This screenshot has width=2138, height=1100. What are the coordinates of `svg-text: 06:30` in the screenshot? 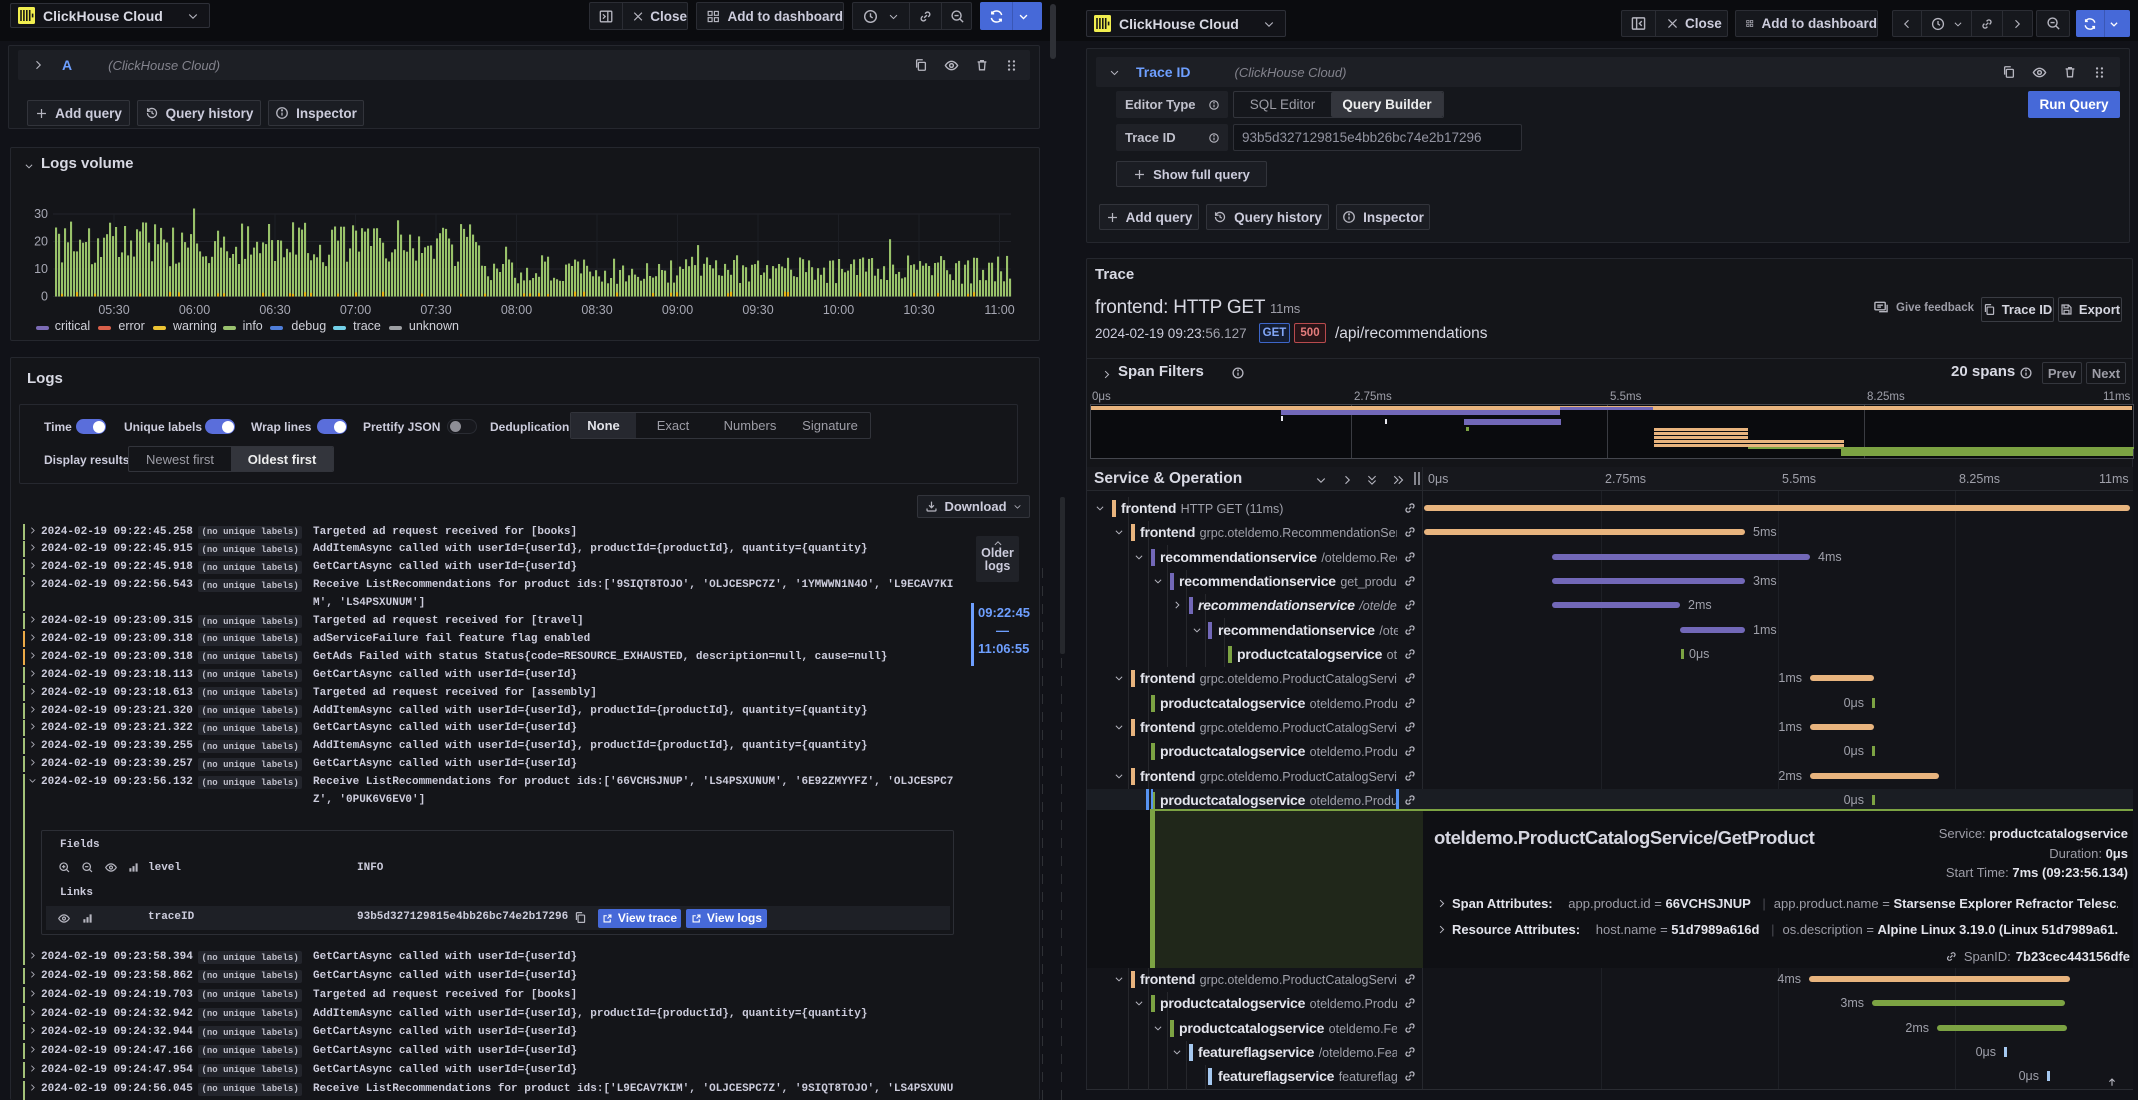 It's located at (274, 310).